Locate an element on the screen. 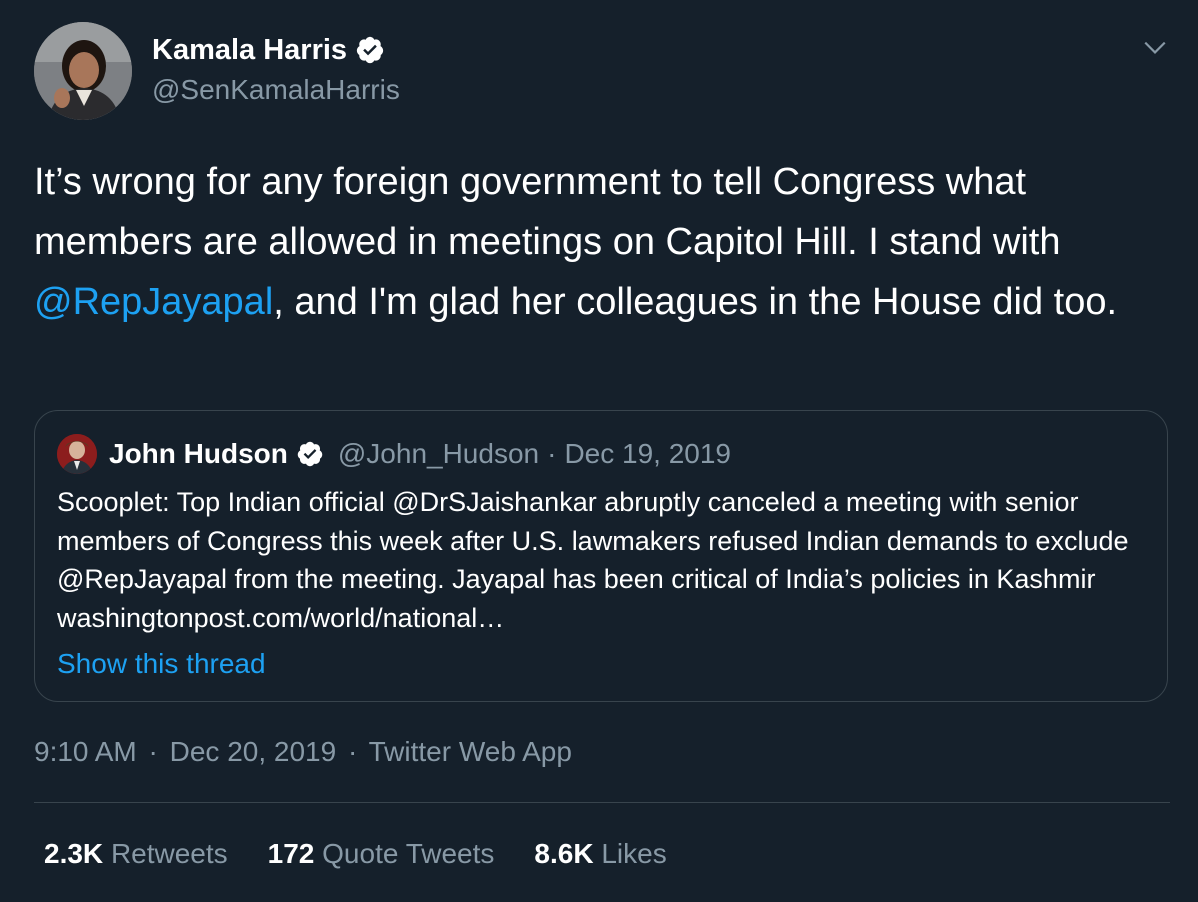 The width and height of the screenshot is (1198, 902). quote-tweets-count: 172 is located at coordinates (291, 853).